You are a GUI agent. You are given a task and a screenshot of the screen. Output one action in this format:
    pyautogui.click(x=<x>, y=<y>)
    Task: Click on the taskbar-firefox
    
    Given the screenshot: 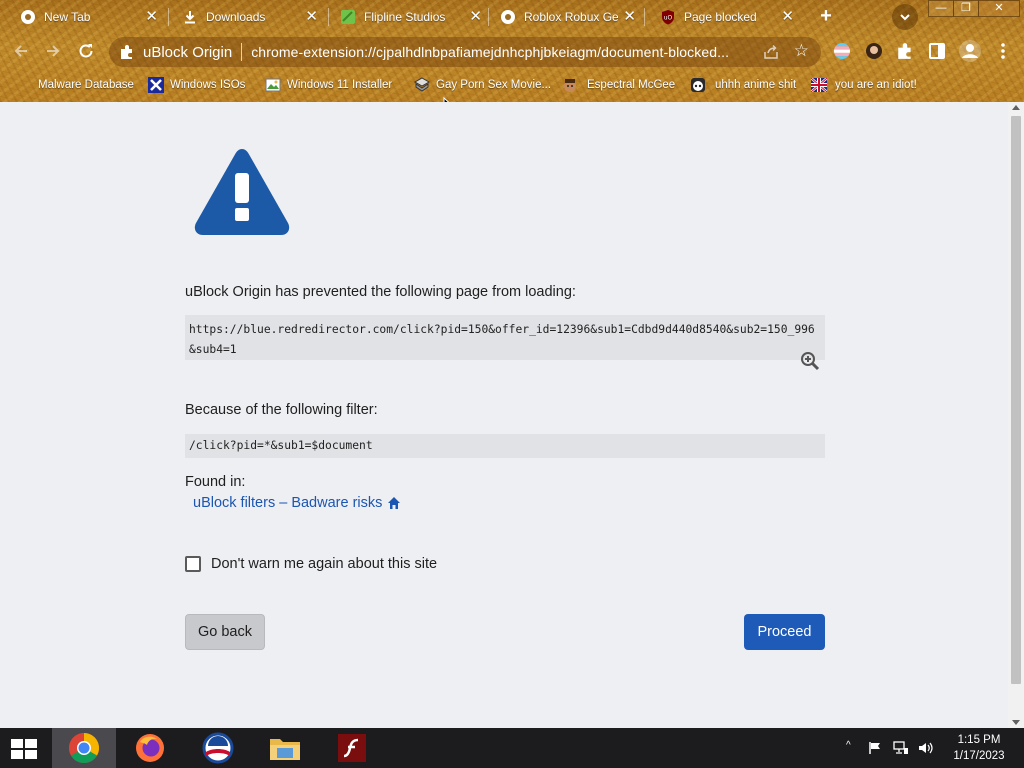 What is the action you would take?
    pyautogui.click(x=150, y=748)
    